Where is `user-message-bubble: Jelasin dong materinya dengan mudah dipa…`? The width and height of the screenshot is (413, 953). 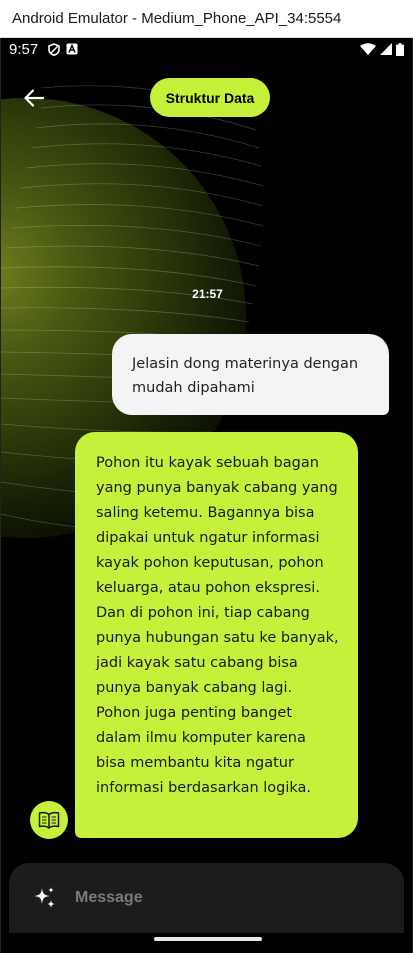 user-message-bubble: Jelasin dong materinya dengan mudah dipa… is located at coordinates (250, 374).